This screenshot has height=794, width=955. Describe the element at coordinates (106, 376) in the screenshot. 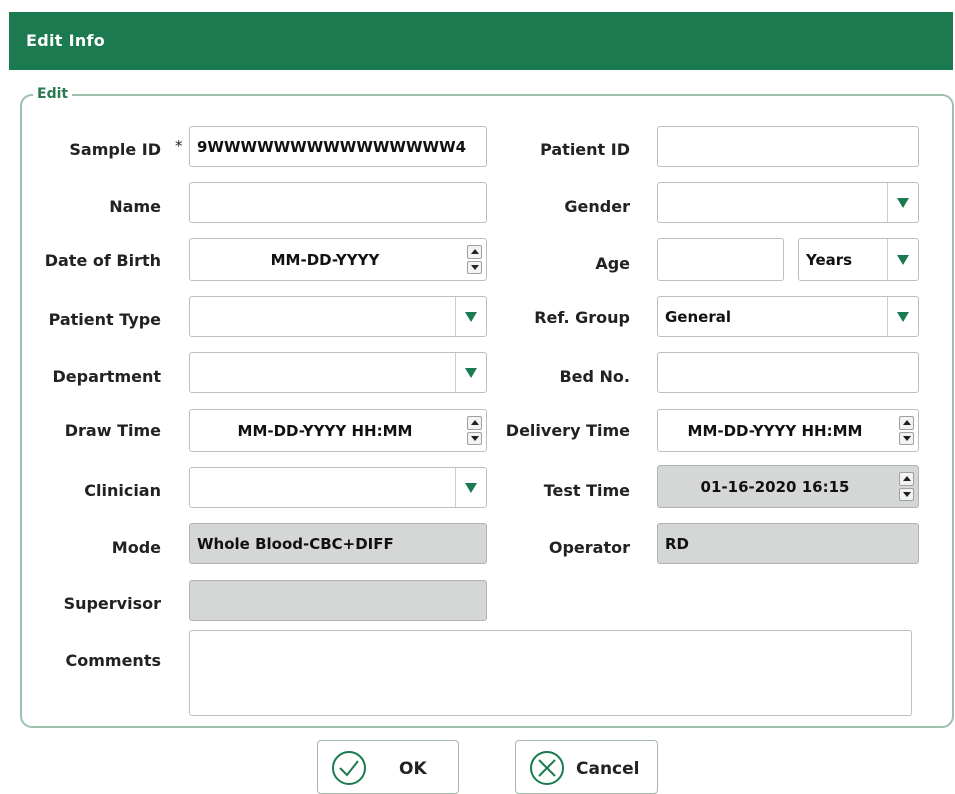

I see `department-label: Department` at that location.